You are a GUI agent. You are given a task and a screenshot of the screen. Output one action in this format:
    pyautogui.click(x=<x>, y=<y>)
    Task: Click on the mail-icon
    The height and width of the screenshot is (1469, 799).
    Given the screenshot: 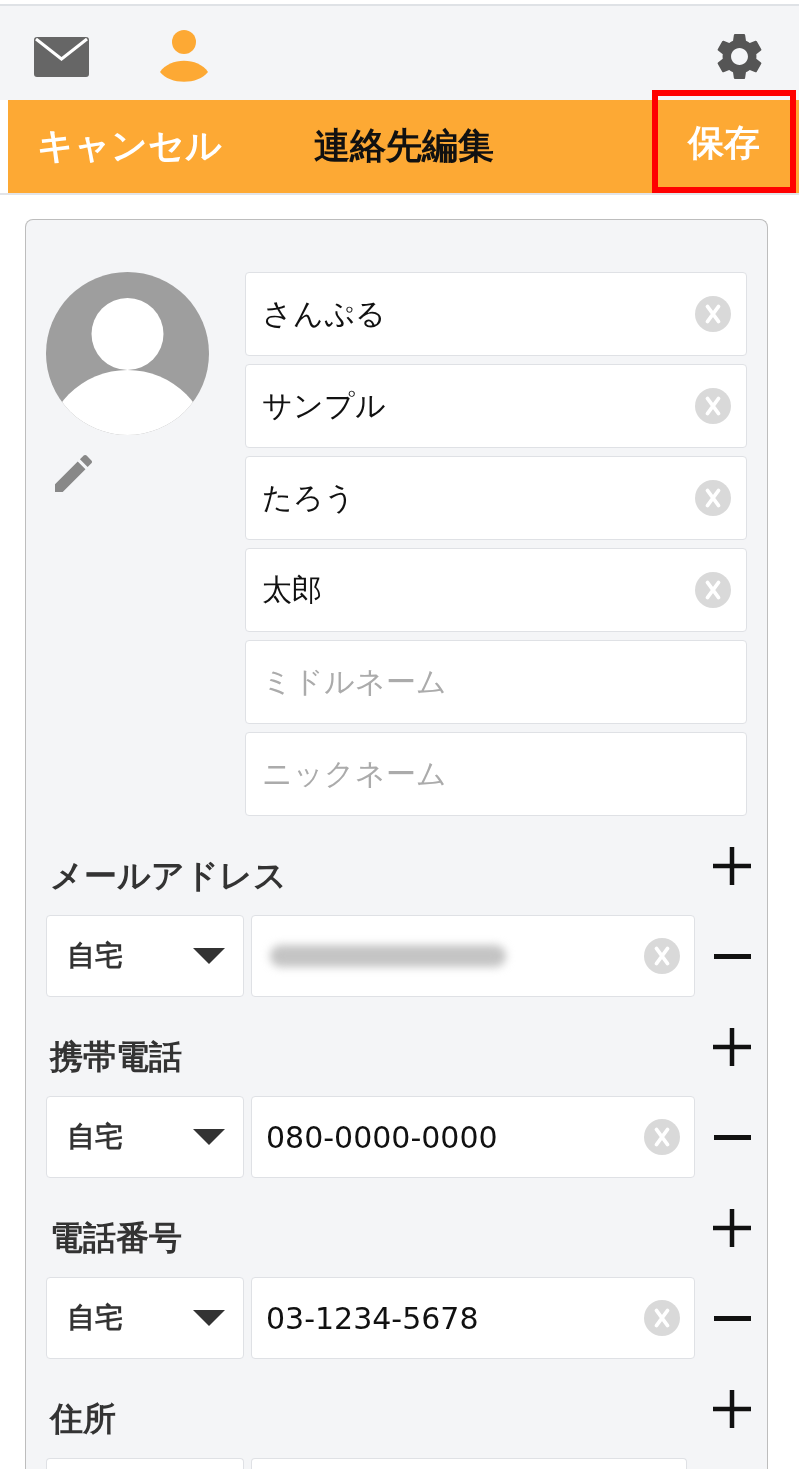 What is the action you would take?
    pyautogui.click(x=61, y=56)
    